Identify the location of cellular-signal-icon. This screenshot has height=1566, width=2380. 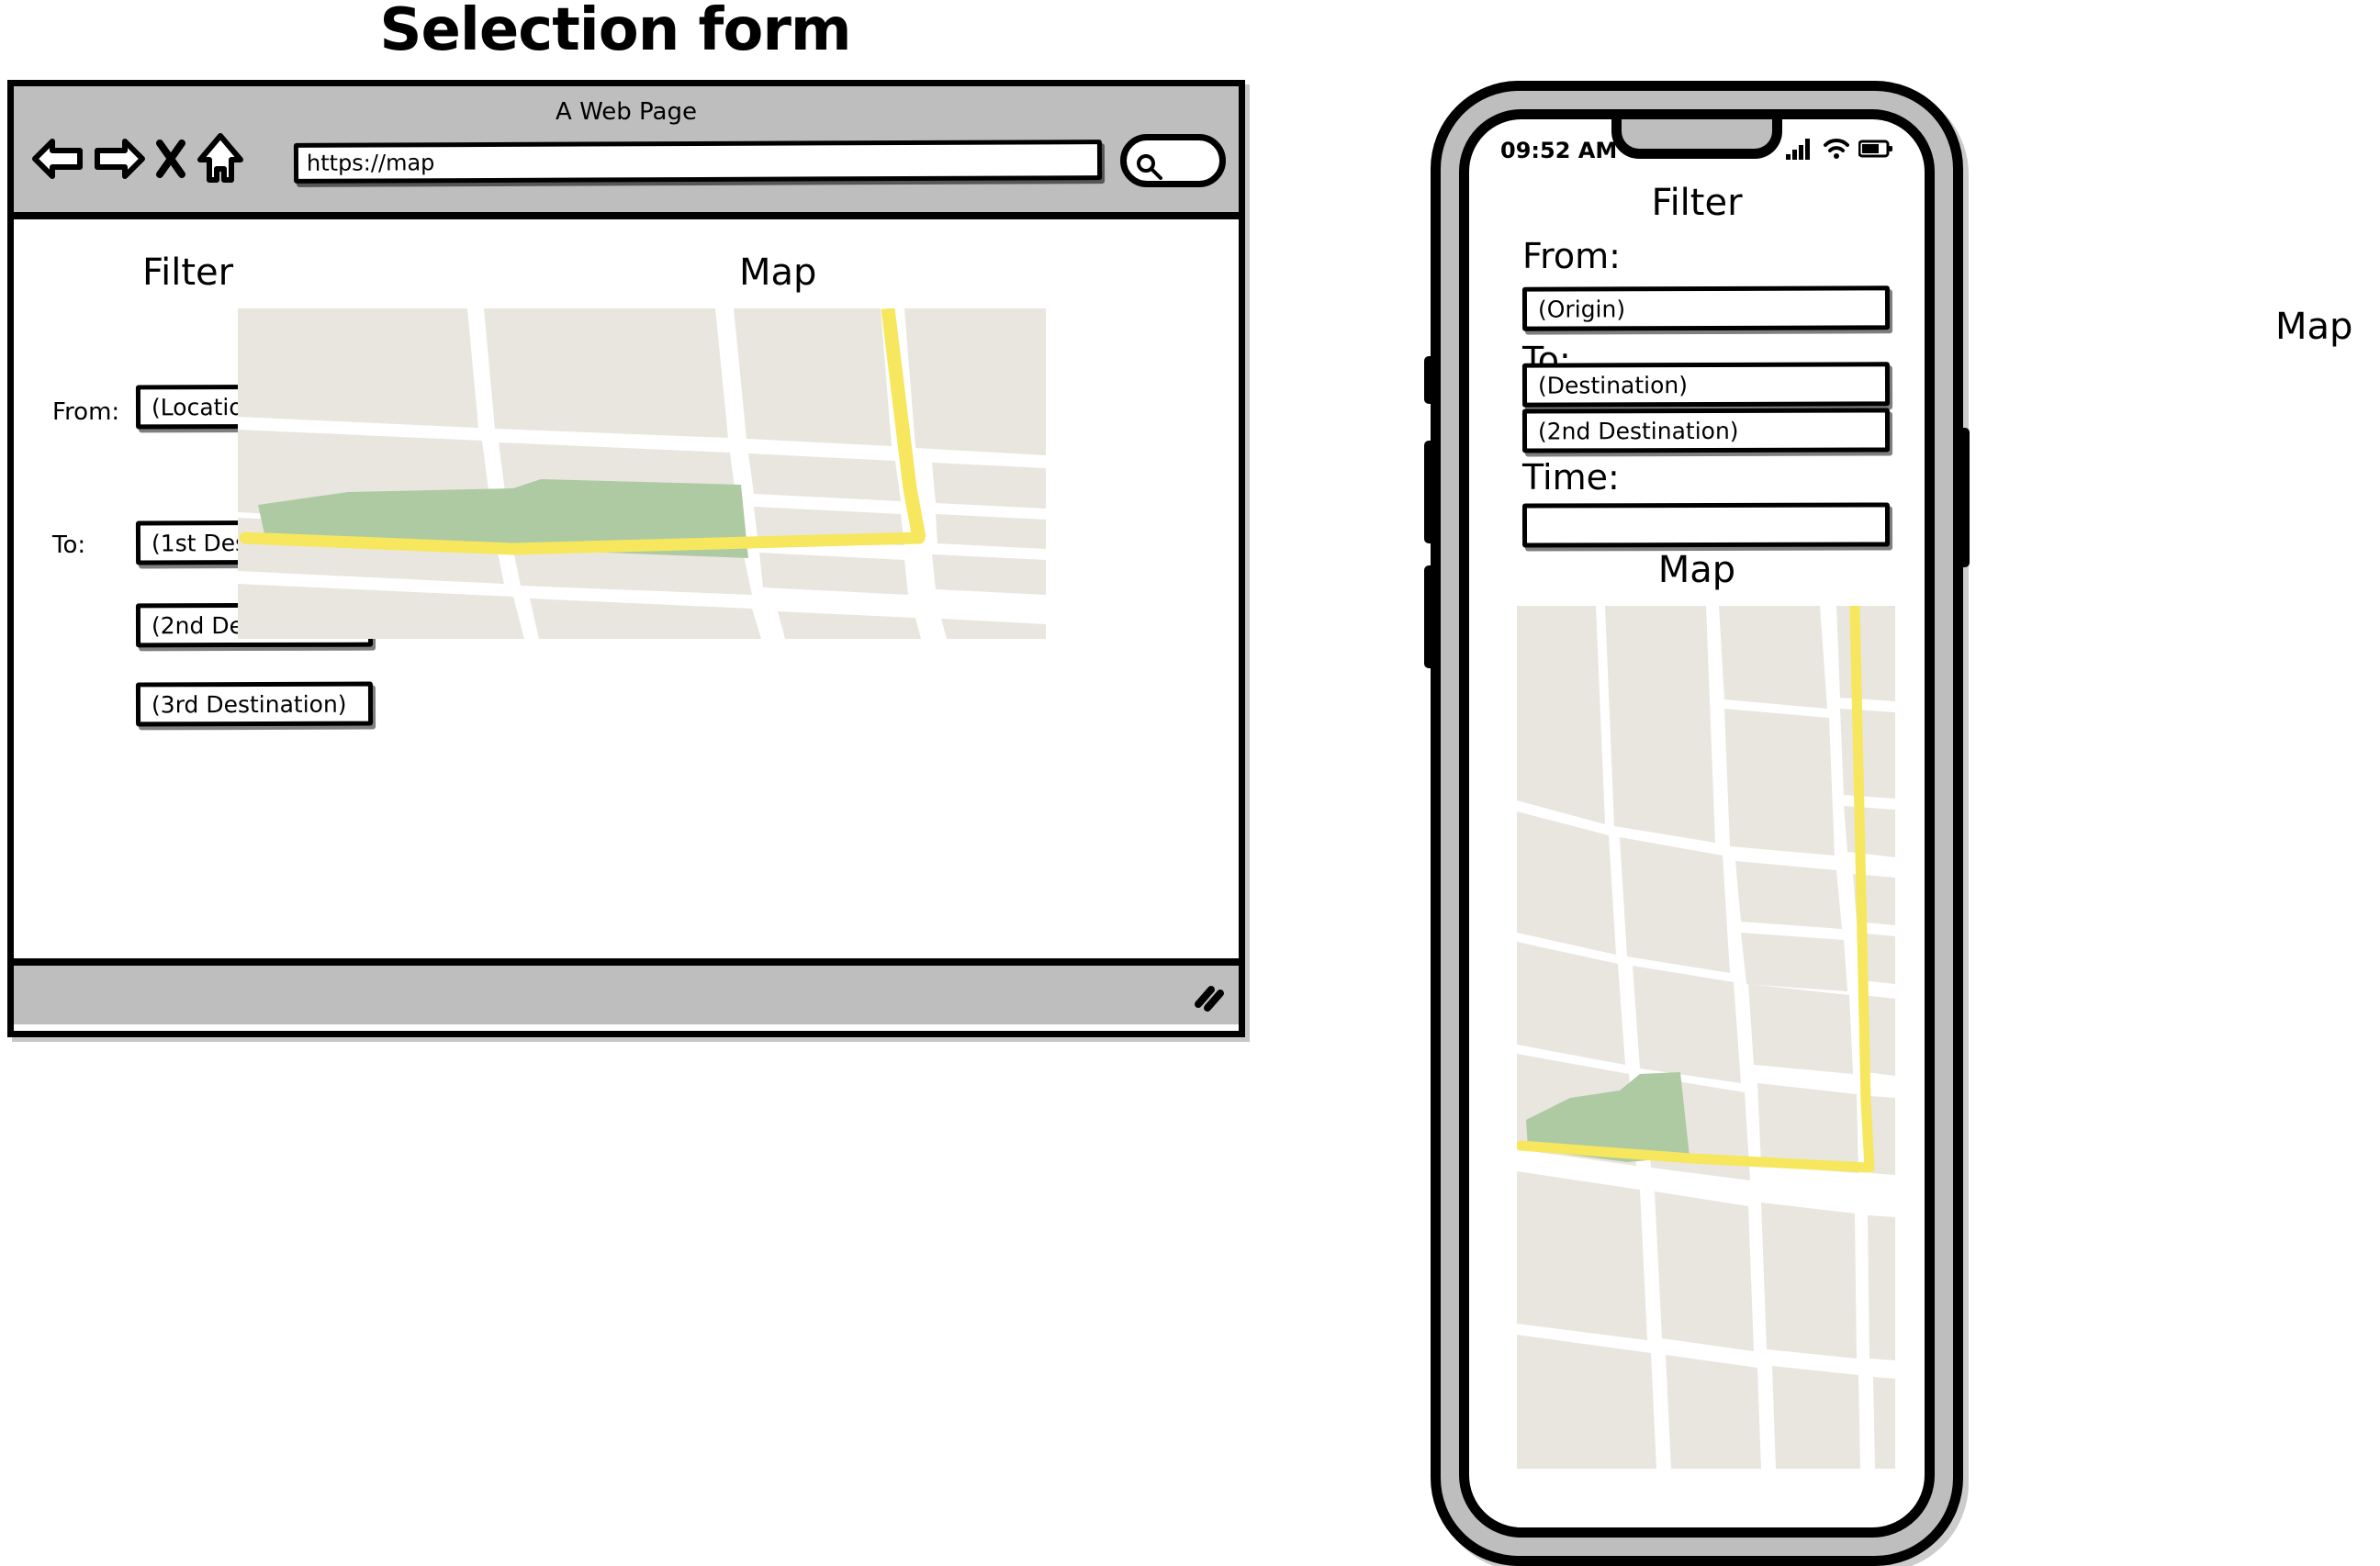
(1799, 151).